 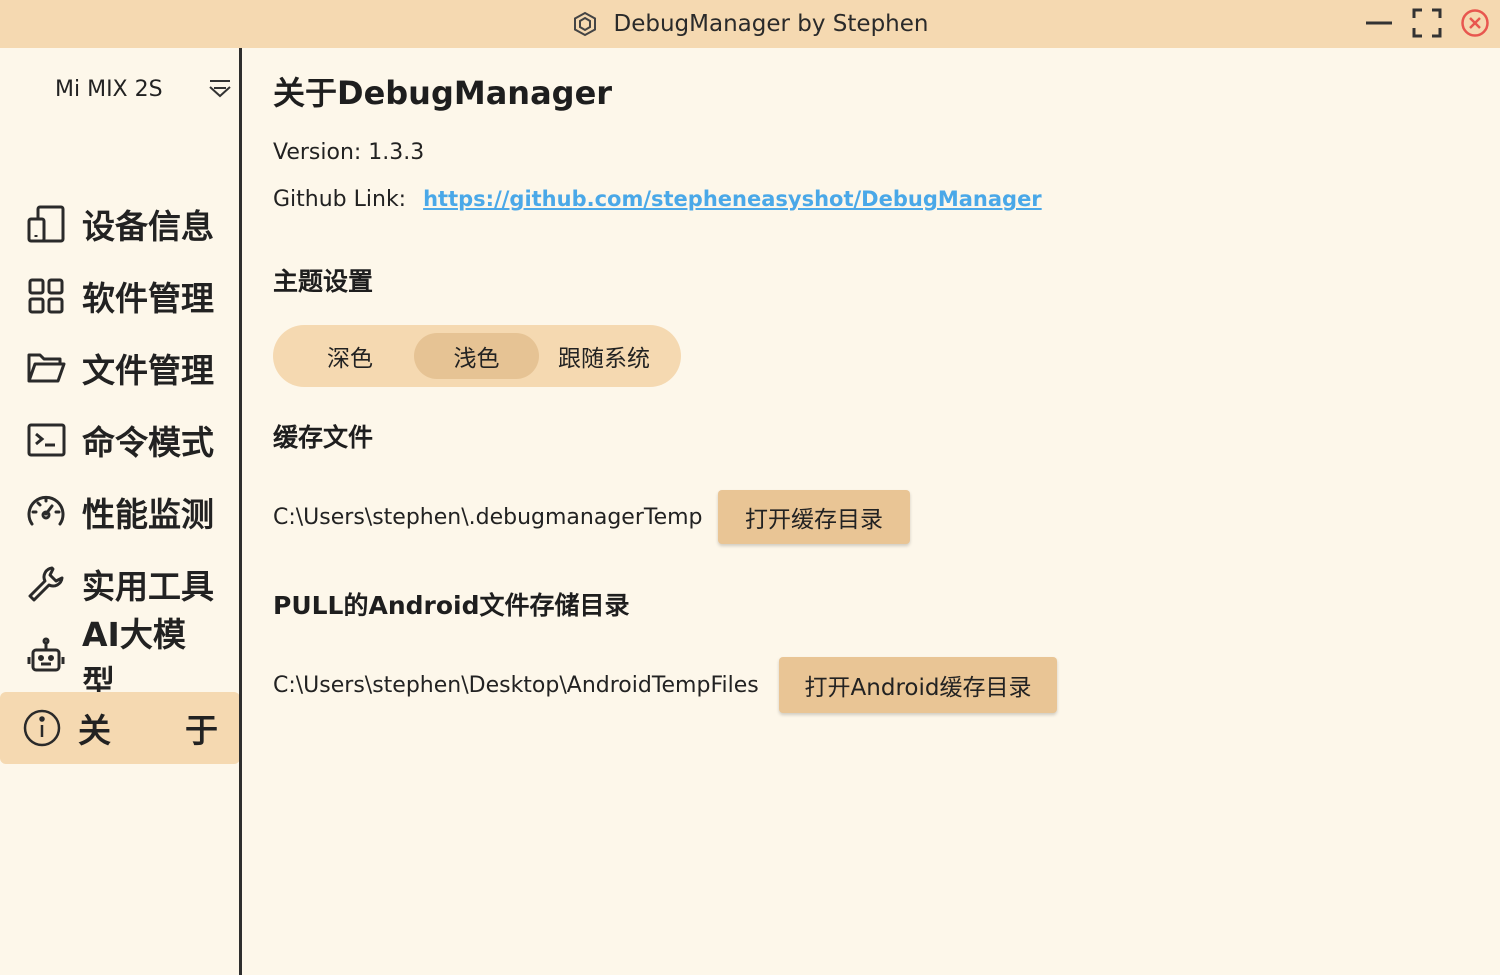 I want to click on sidebar-item-label-right: 于, so click(x=201, y=730).